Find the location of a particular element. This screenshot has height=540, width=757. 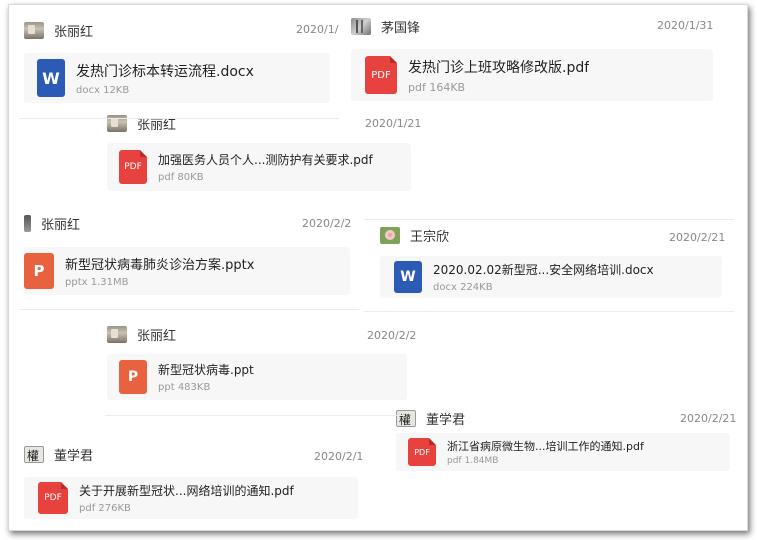

file-card: P 新型冠状病毒.ppt ppt 483KB is located at coordinates (257, 377).